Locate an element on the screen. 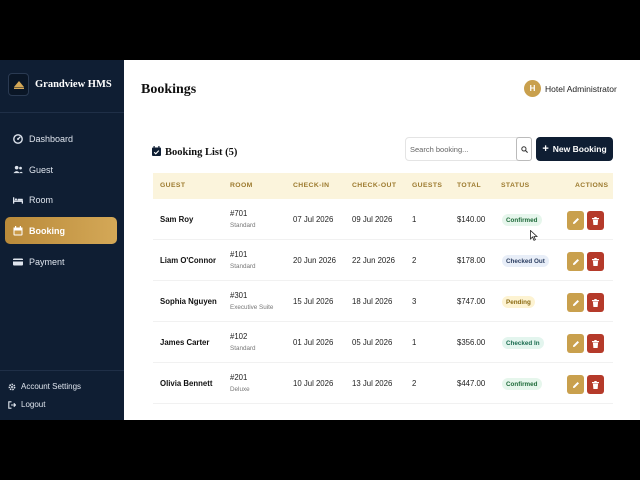  room-number: #701 is located at coordinates (239, 213).